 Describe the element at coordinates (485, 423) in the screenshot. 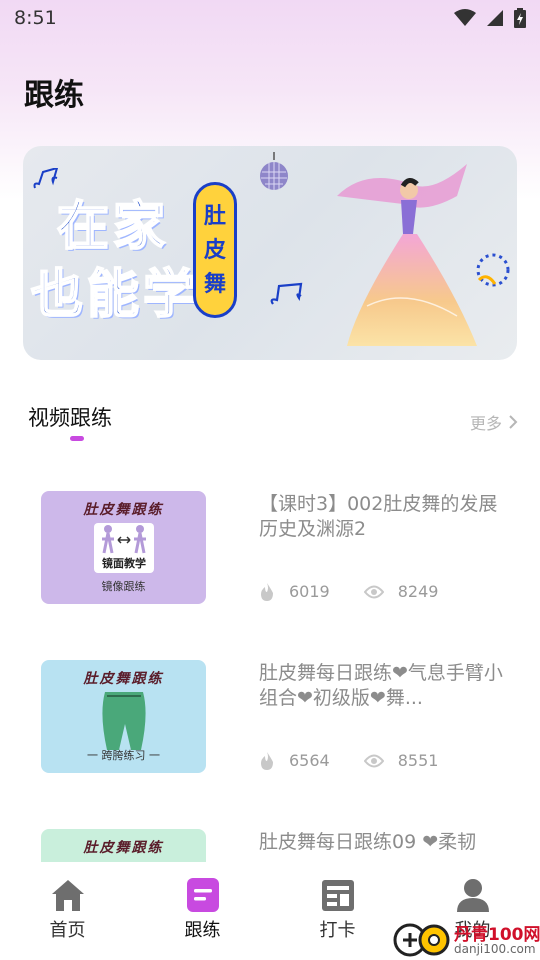

I see `more-label: 更多` at that location.